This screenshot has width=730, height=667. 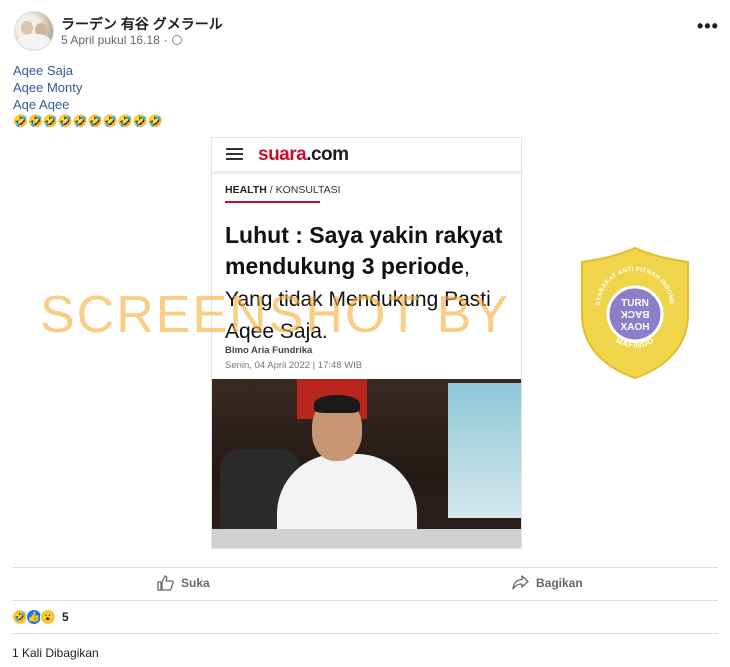 I want to click on reactions-count: 5, so click(x=65, y=617).